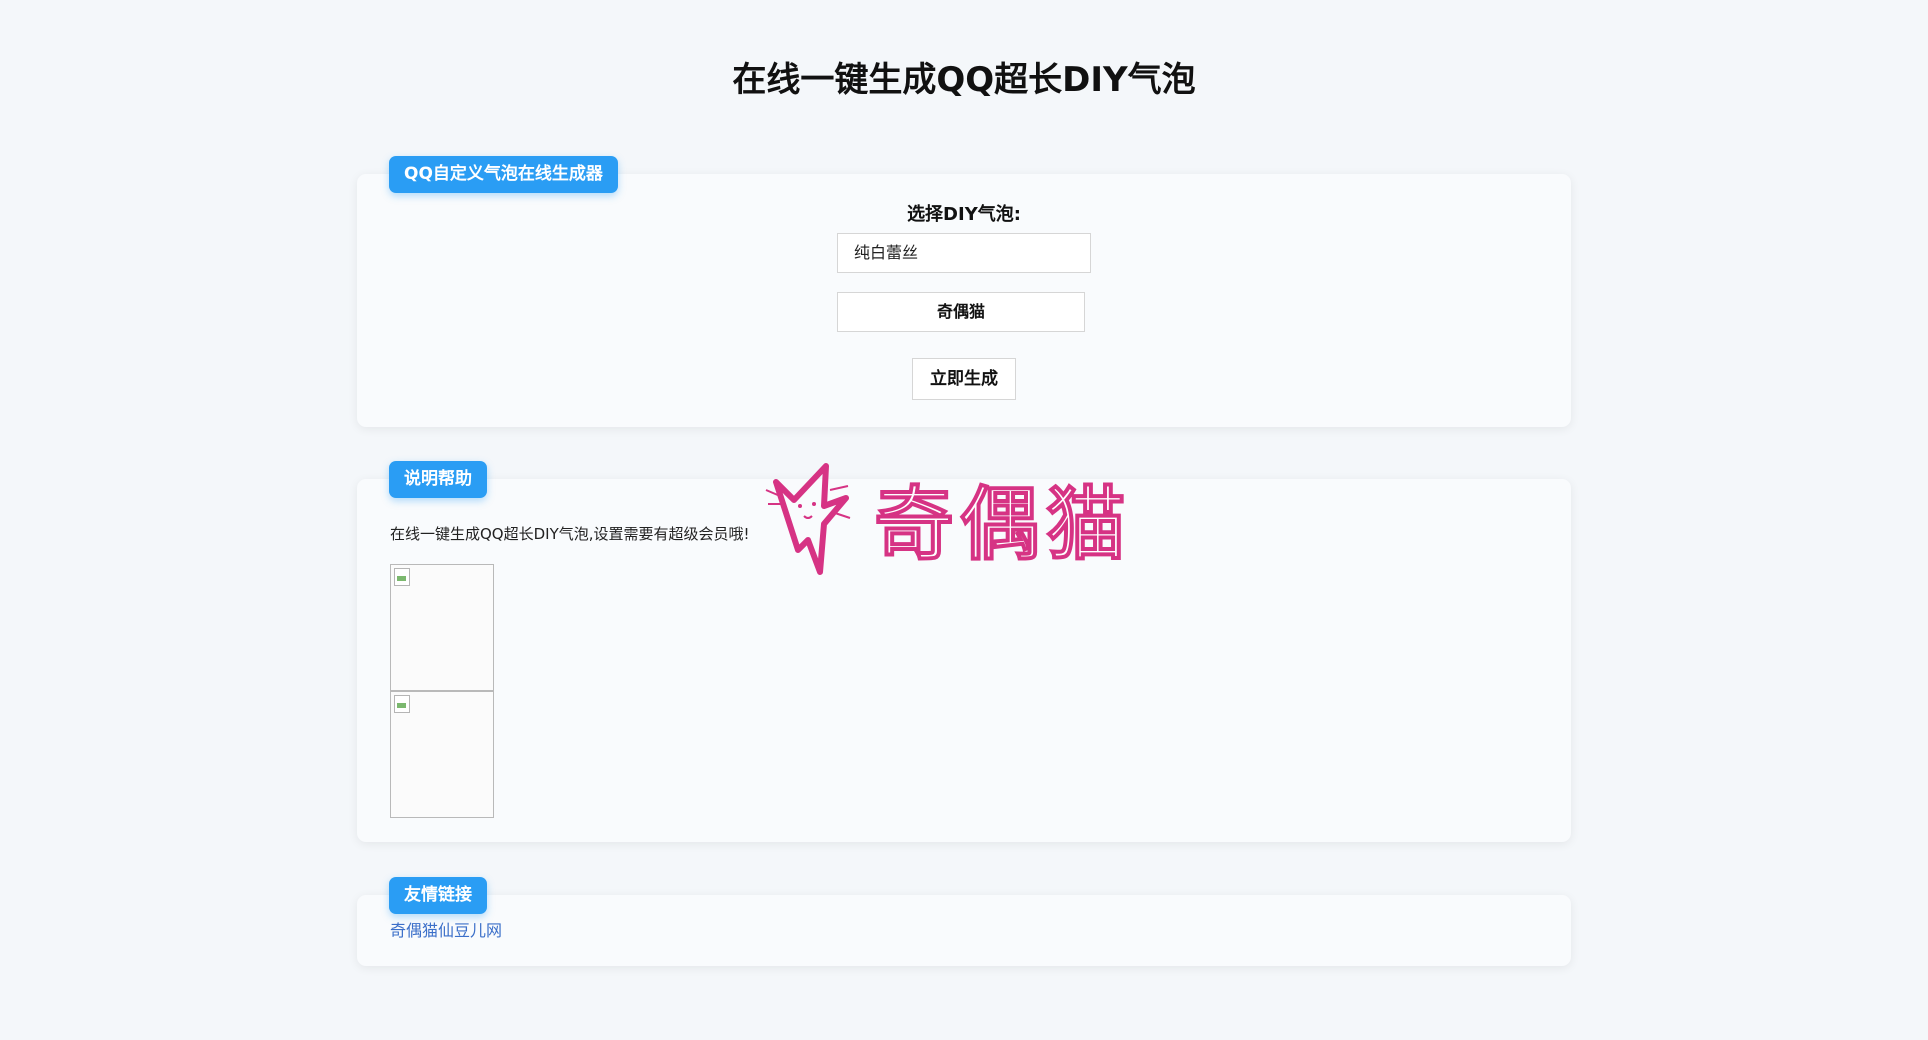  I want to click on cat-logo-icon, so click(808, 519).